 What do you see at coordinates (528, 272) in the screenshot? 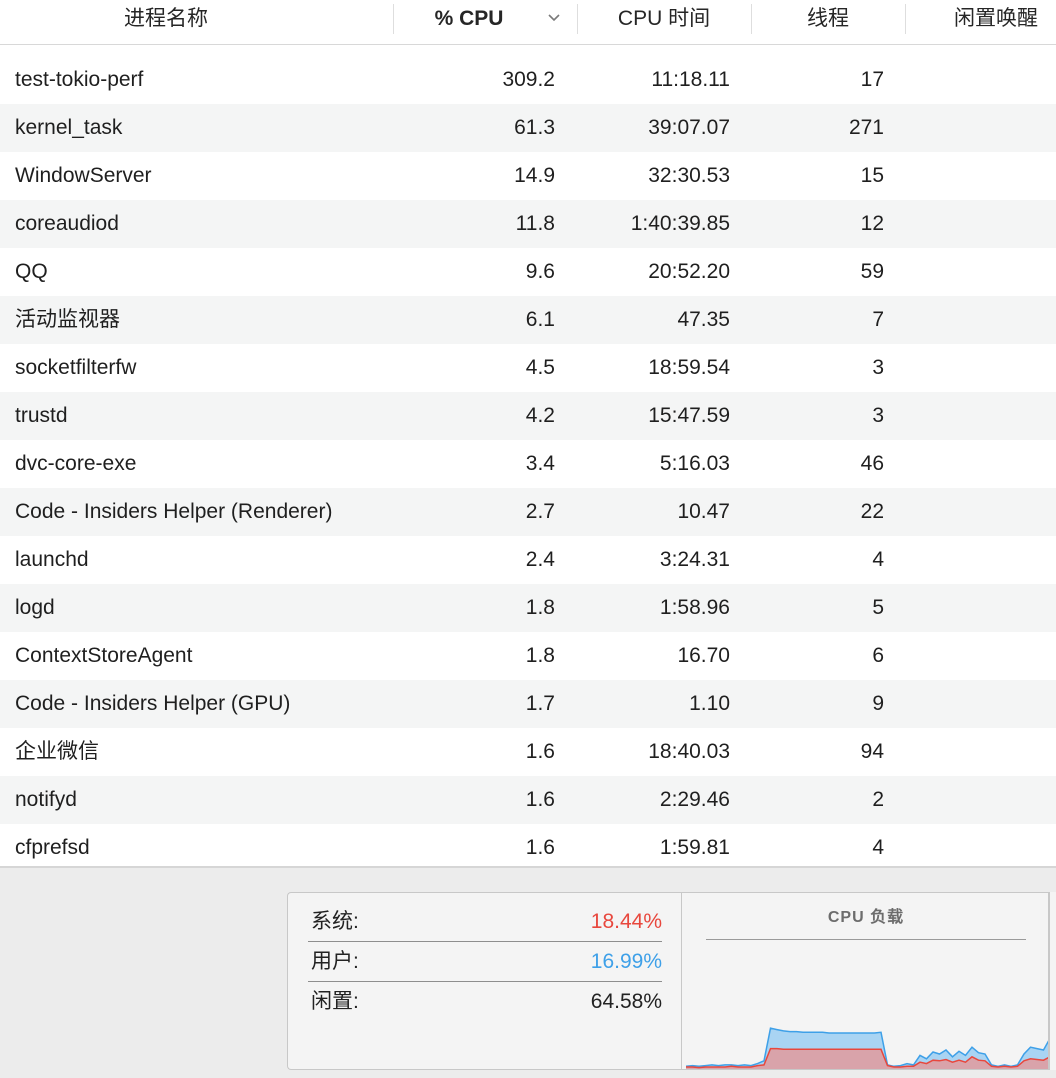
I see `table-row: QQ 9.6 20:52.20 59` at bounding box center [528, 272].